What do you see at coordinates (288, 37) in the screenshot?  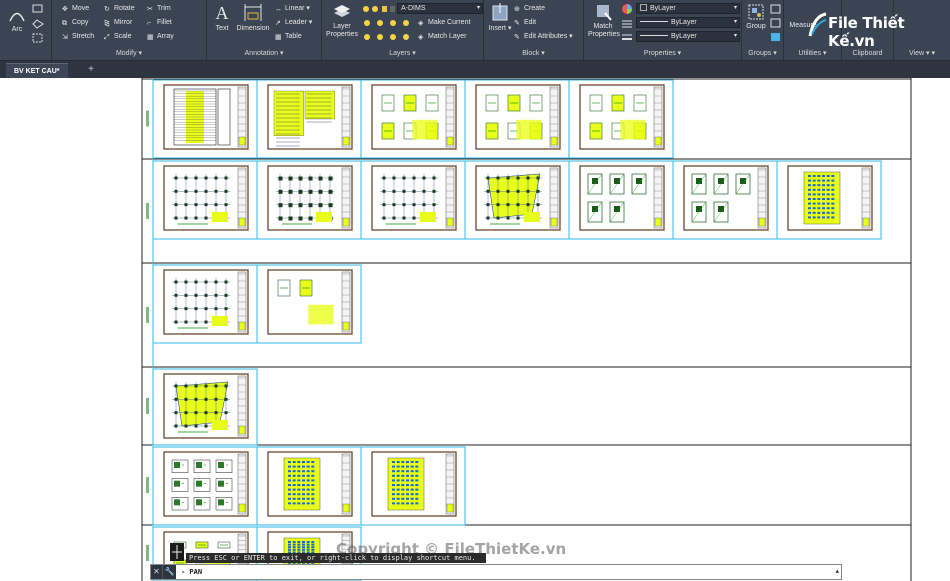 I see `table-button: ▦ Table` at bounding box center [288, 37].